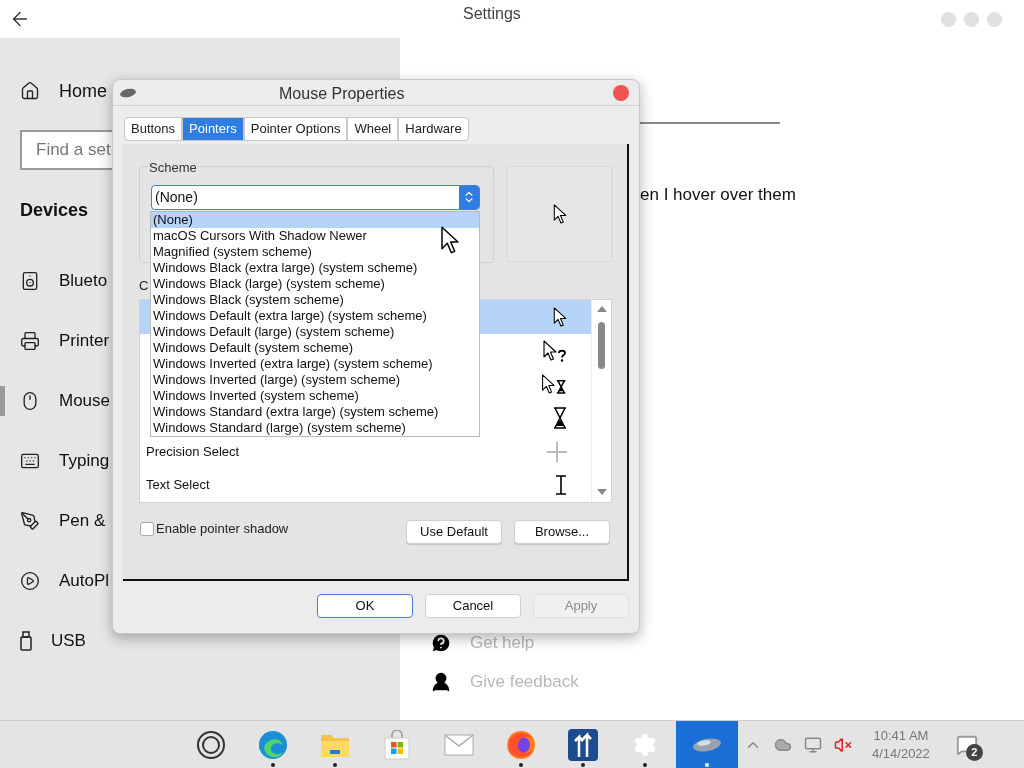  Describe the element at coordinates (222, 529) in the screenshot. I see `checkbox-label: Enable pointer shadow` at that location.